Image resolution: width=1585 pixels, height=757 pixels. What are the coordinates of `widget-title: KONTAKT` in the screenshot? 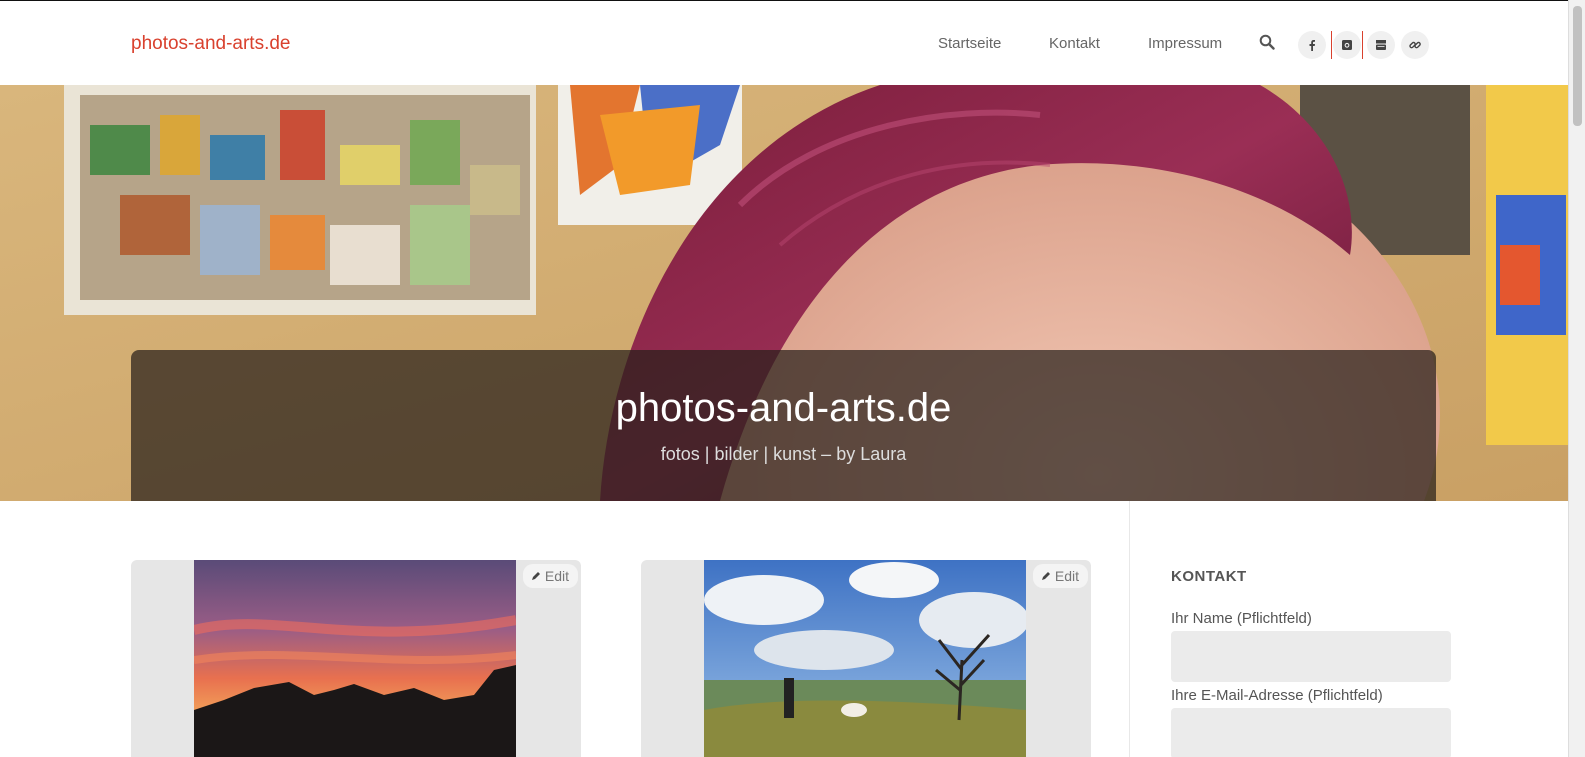 It's located at (1209, 576).